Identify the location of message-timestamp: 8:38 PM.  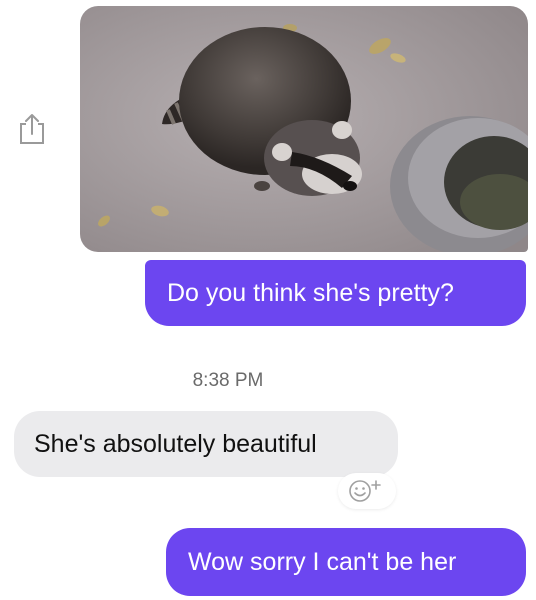
(228, 380).